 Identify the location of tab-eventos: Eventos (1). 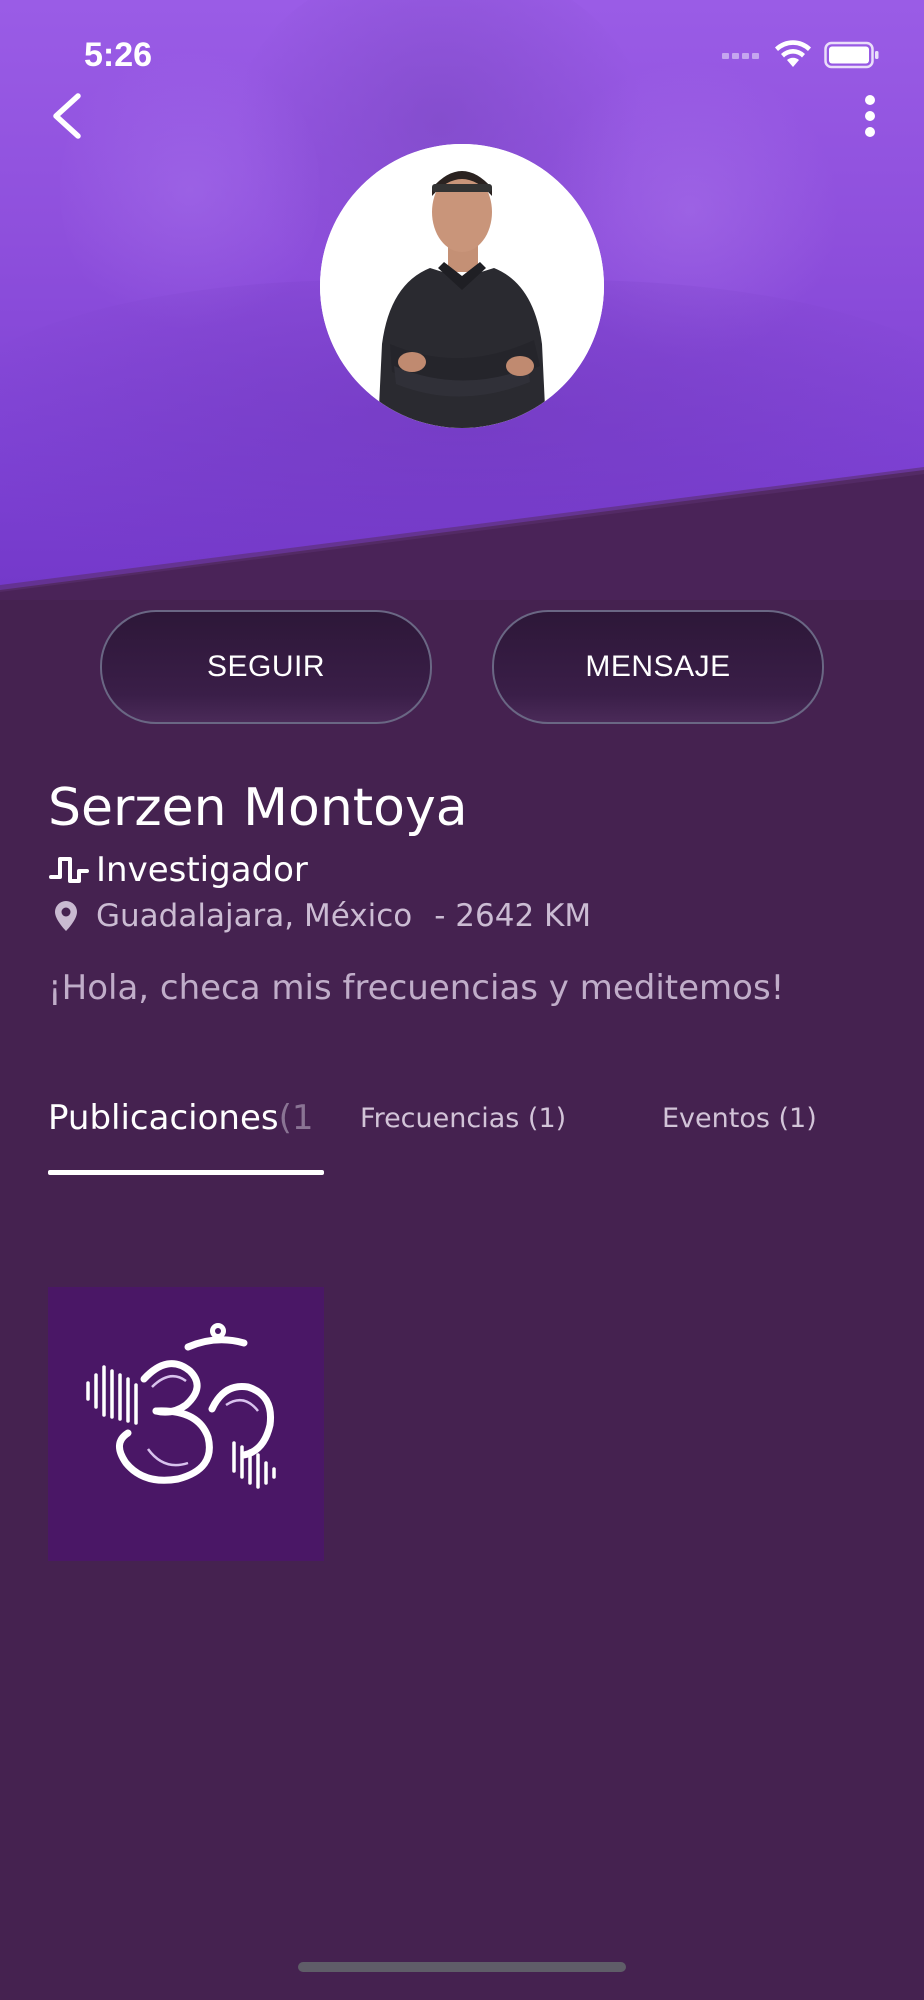
(739, 1118).